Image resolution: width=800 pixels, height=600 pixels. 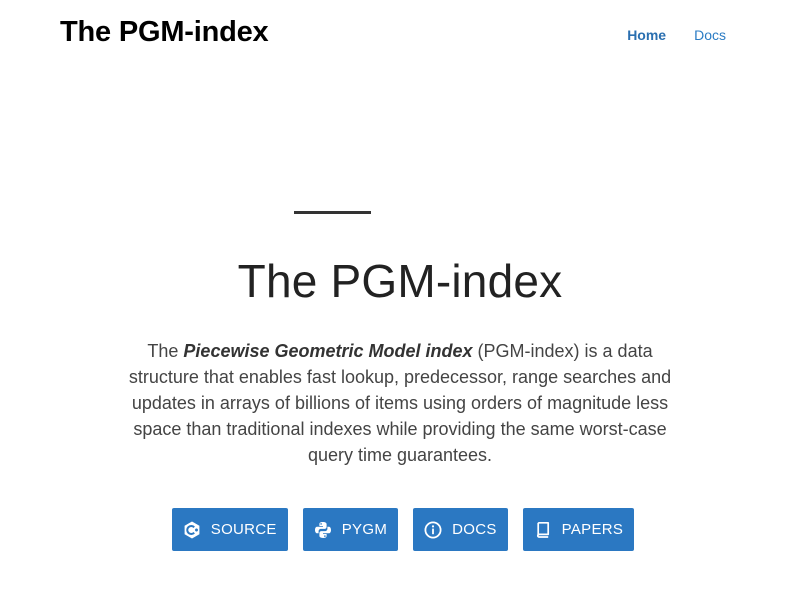 What do you see at coordinates (364, 529) in the screenshot?
I see `pygm-button-label: PYGM` at bounding box center [364, 529].